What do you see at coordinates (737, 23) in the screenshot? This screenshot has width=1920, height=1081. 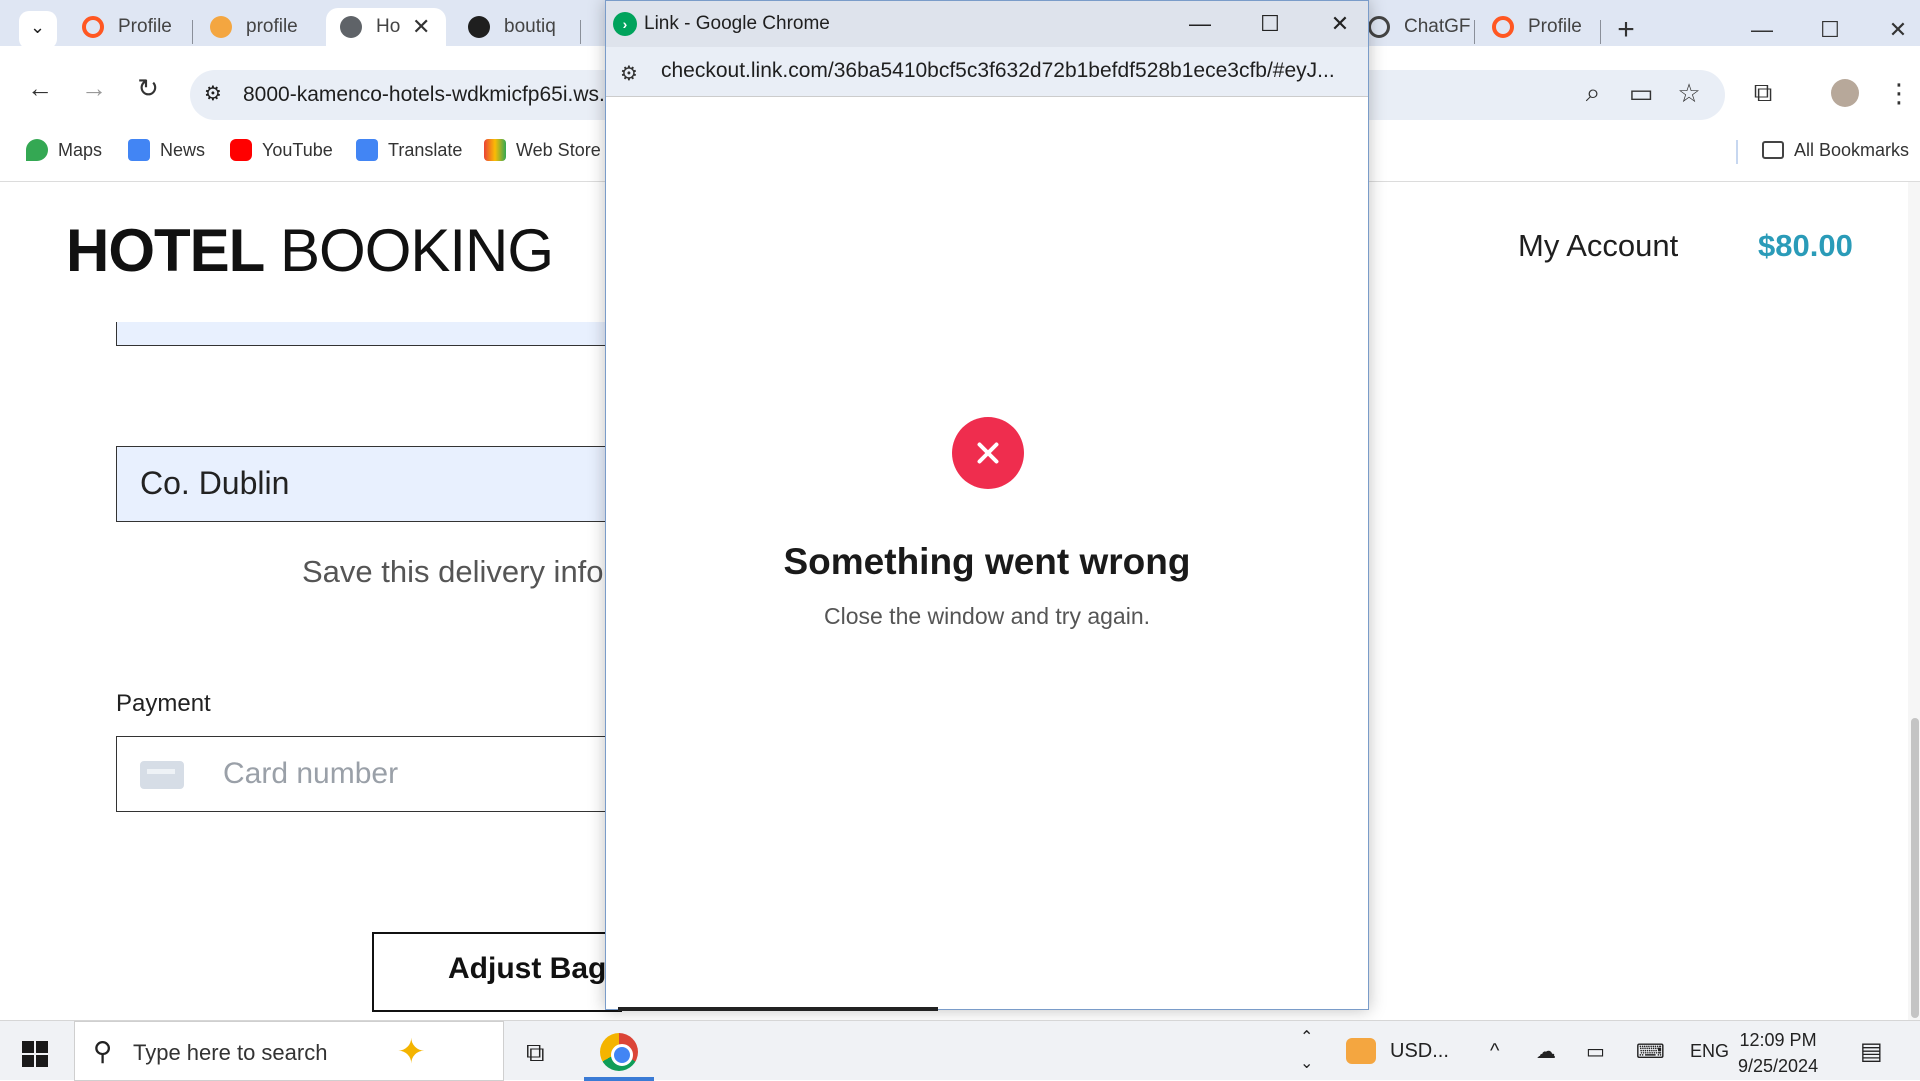 I see `popup-window-title: Link - Google Chrome` at bounding box center [737, 23].